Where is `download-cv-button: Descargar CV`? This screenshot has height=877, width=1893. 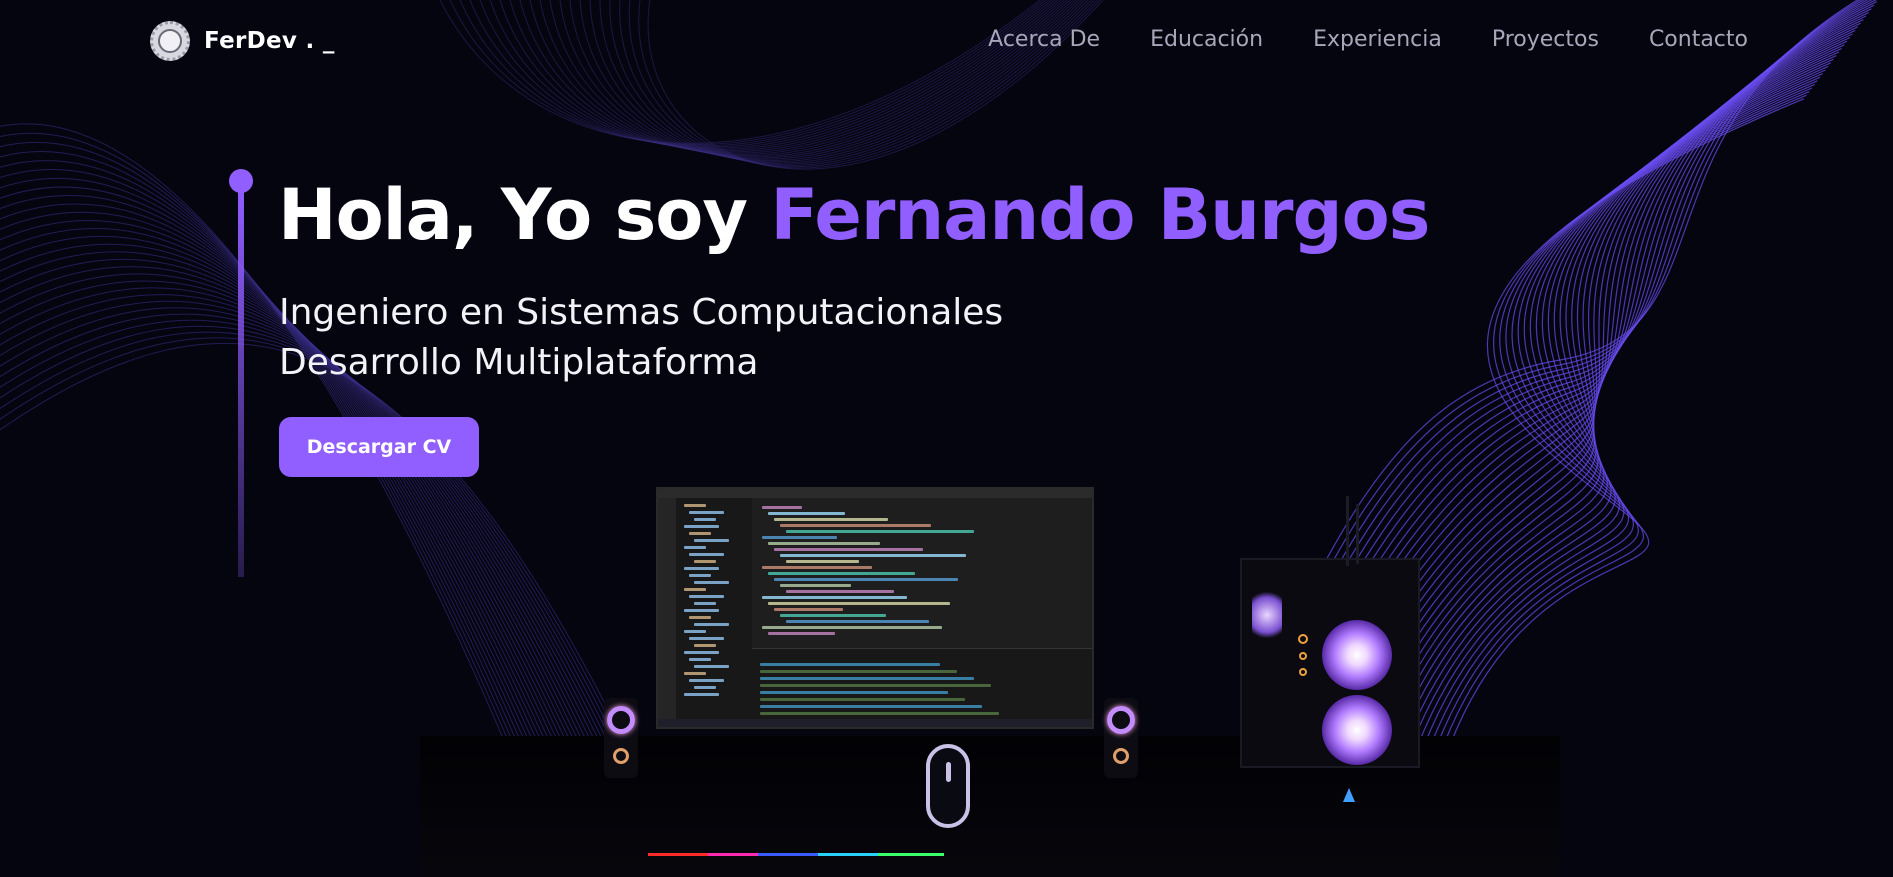 download-cv-button: Descargar CV is located at coordinates (379, 447).